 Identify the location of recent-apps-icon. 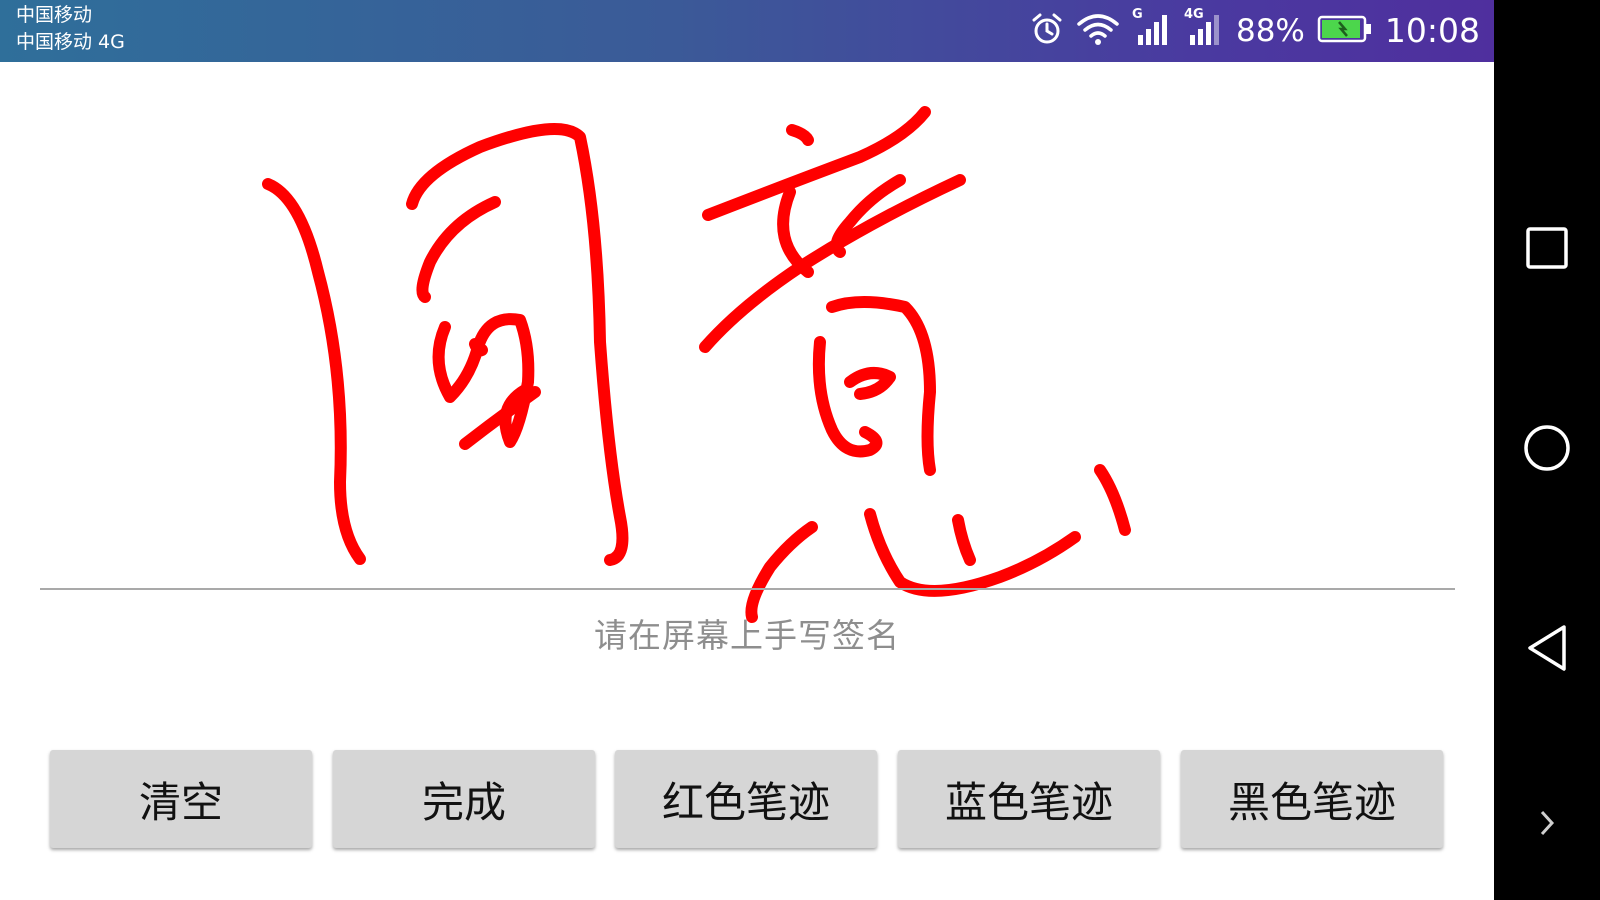
(1547, 250).